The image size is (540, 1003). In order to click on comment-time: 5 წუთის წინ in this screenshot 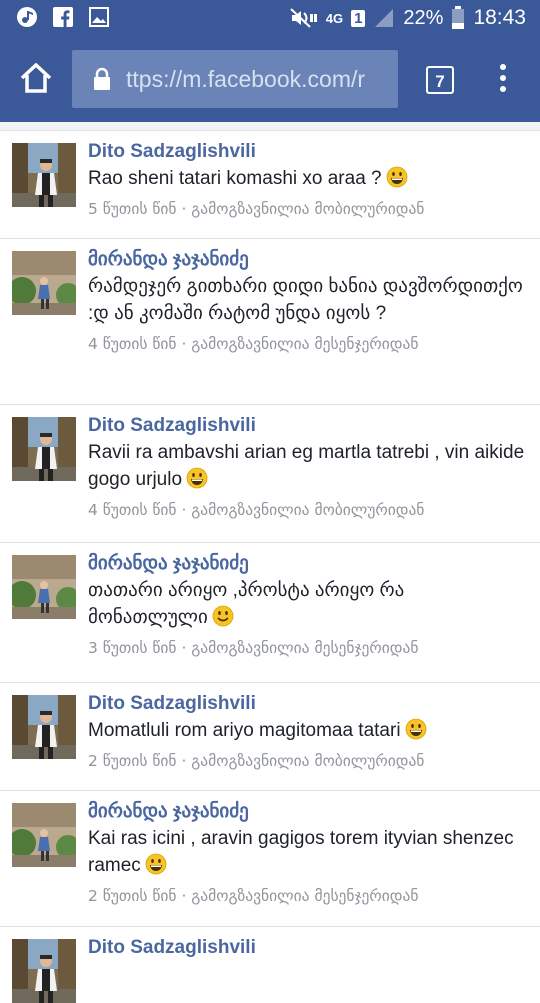, I will do `click(132, 209)`.